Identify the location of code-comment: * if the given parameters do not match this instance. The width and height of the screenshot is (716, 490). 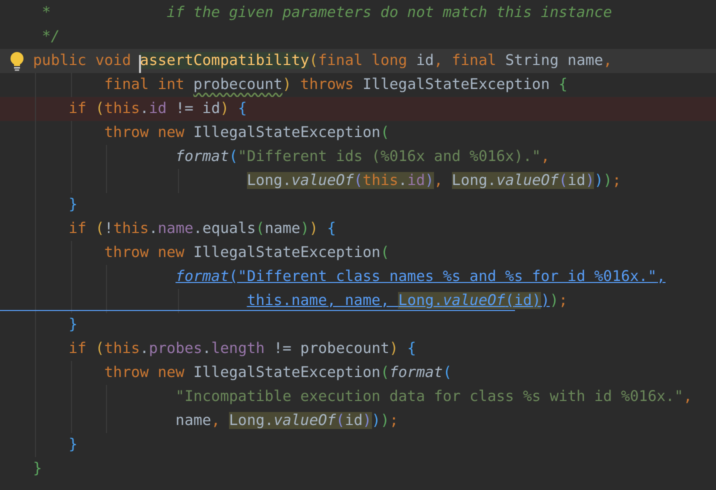
(326, 13).